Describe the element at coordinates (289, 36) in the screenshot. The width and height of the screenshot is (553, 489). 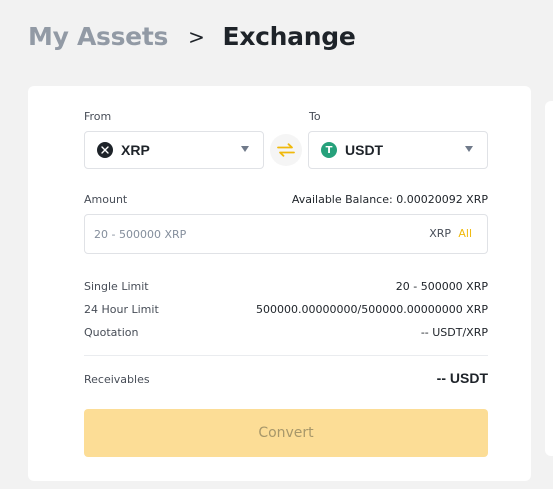
I see `page-title: Exchange` at that location.